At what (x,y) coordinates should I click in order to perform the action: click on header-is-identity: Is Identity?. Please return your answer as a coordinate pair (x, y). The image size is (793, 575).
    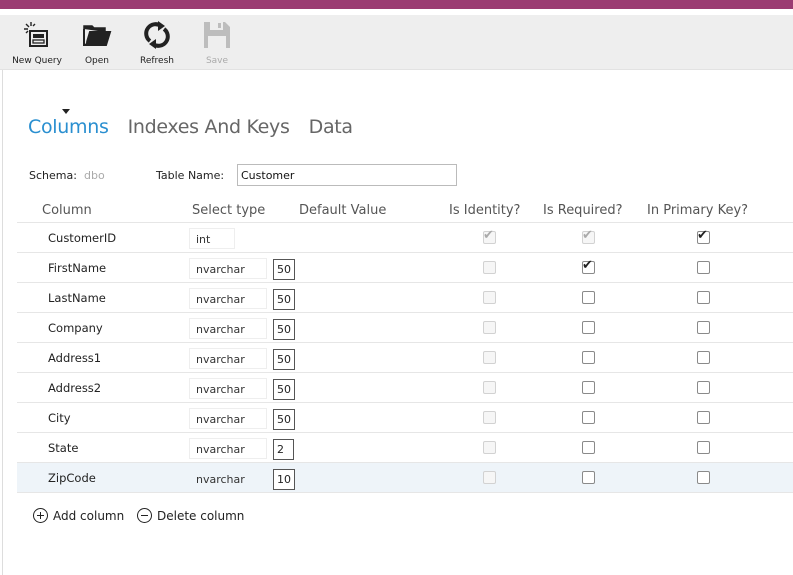
    Looking at the image, I should click on (485, 210).